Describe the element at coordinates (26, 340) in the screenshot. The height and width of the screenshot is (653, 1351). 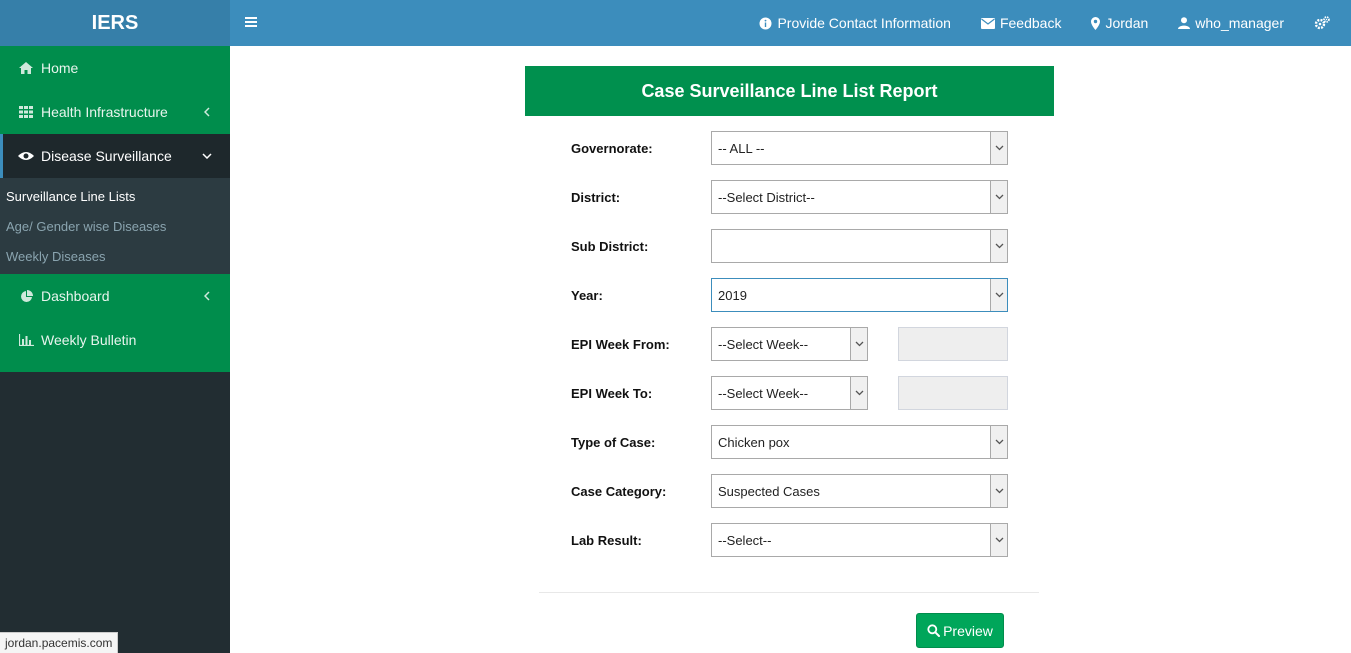
I see `bar-chart-icon` at that location.